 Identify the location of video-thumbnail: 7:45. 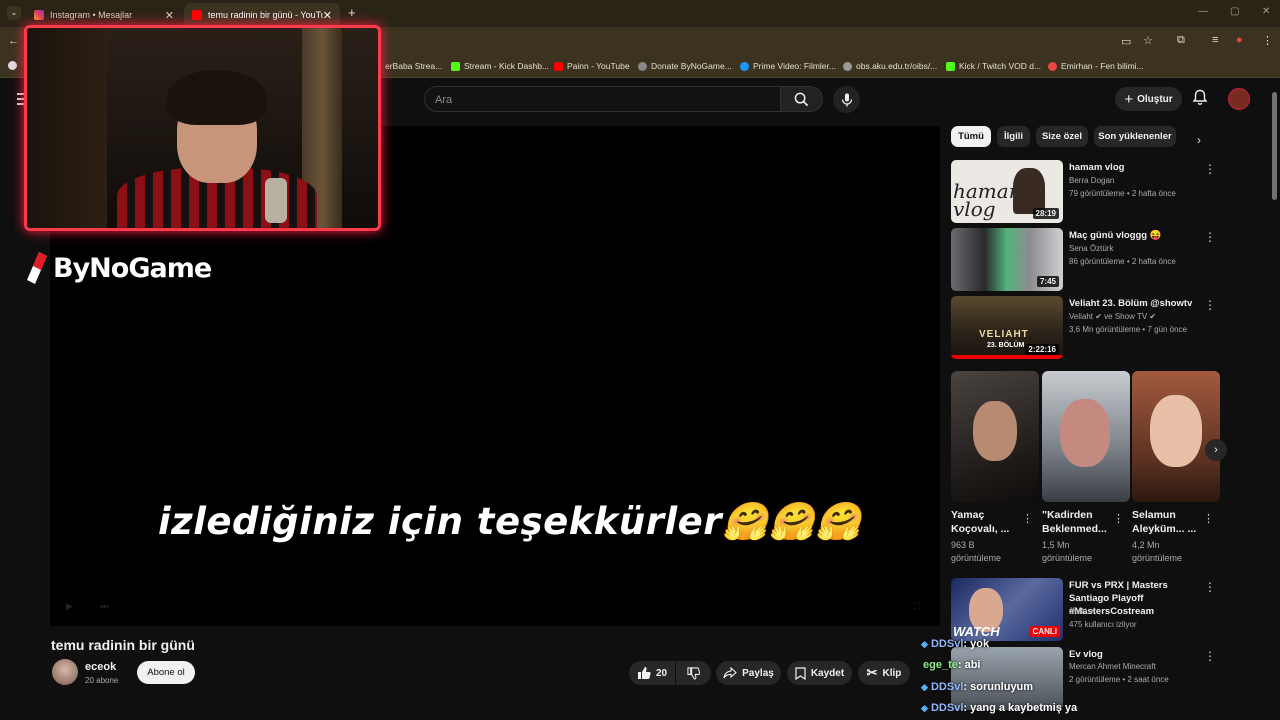
(1007, 259).